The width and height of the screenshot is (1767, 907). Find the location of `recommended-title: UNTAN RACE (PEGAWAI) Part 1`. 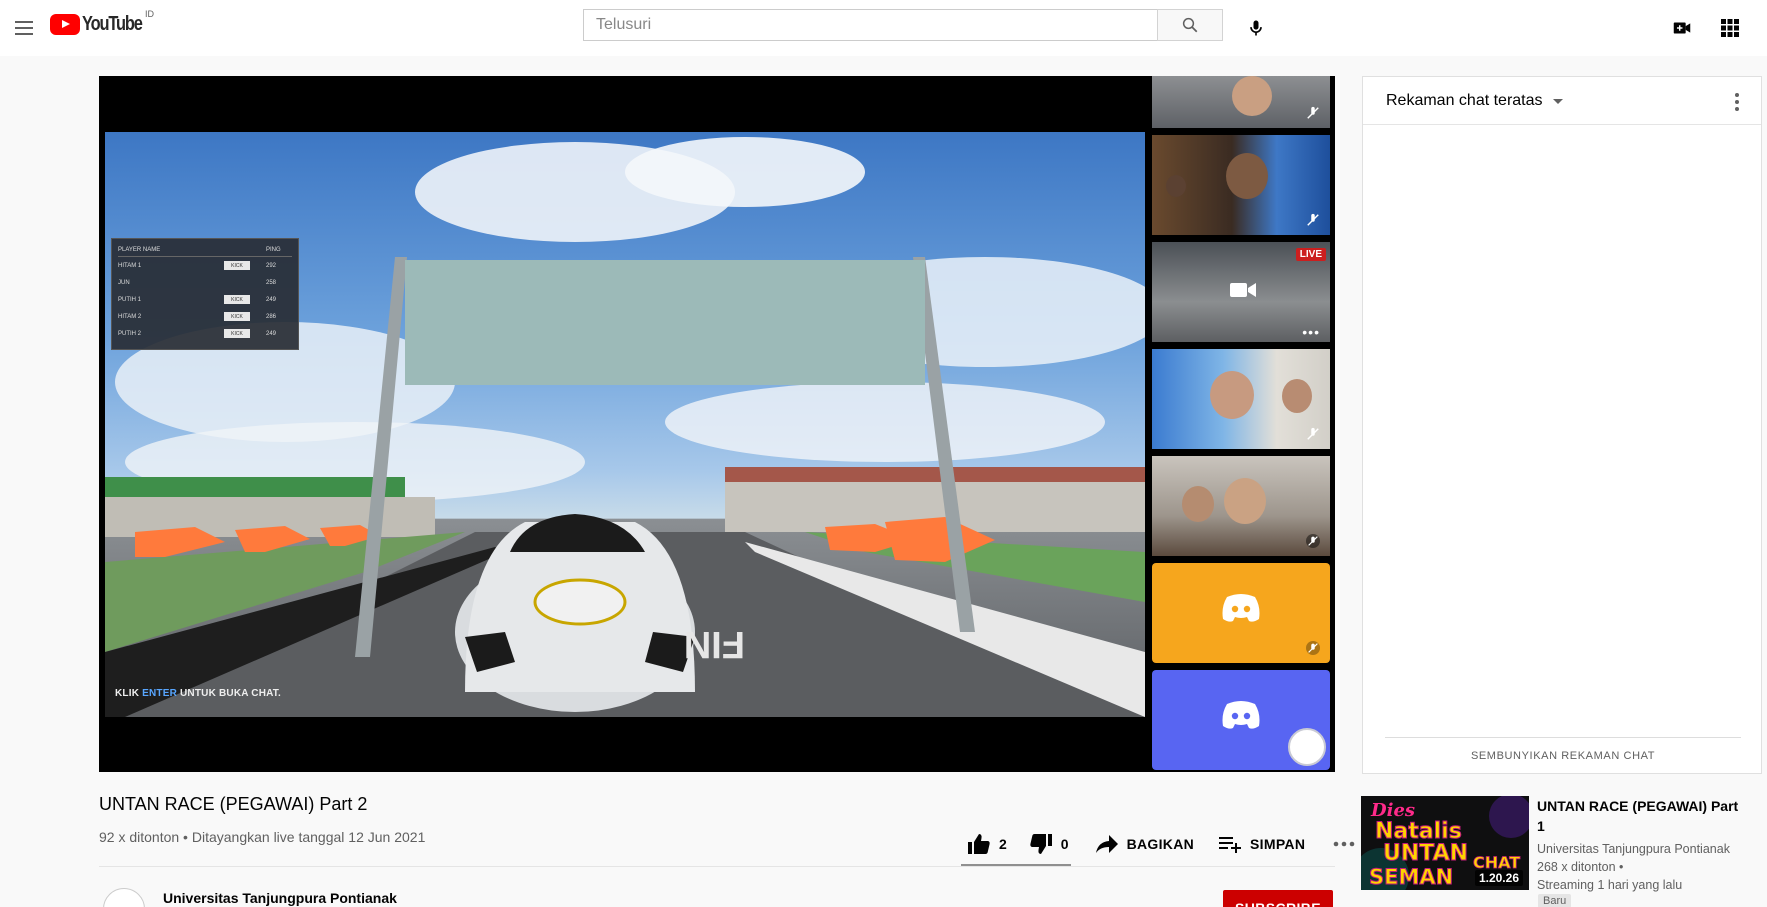

recommended-title: UNTAN RACE (PEGAWAI) Part 1 is located at coordinates (1642, 816).